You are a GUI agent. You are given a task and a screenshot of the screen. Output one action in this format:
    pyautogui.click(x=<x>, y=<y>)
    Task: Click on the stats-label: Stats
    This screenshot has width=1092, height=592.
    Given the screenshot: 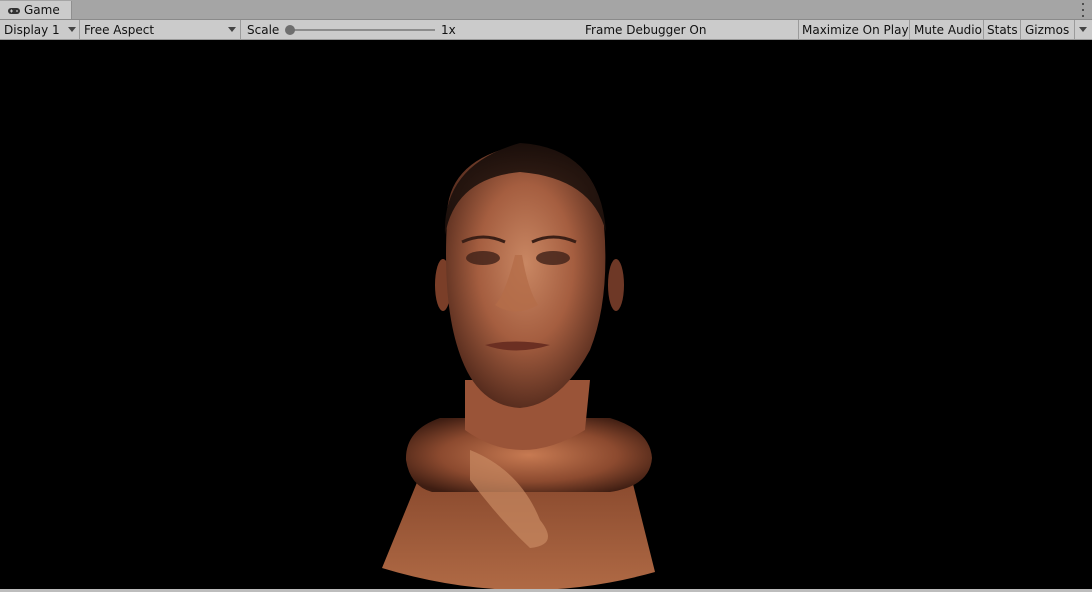 What is the action you would take?
    pyautogui.click(x=1002, y=29)
    